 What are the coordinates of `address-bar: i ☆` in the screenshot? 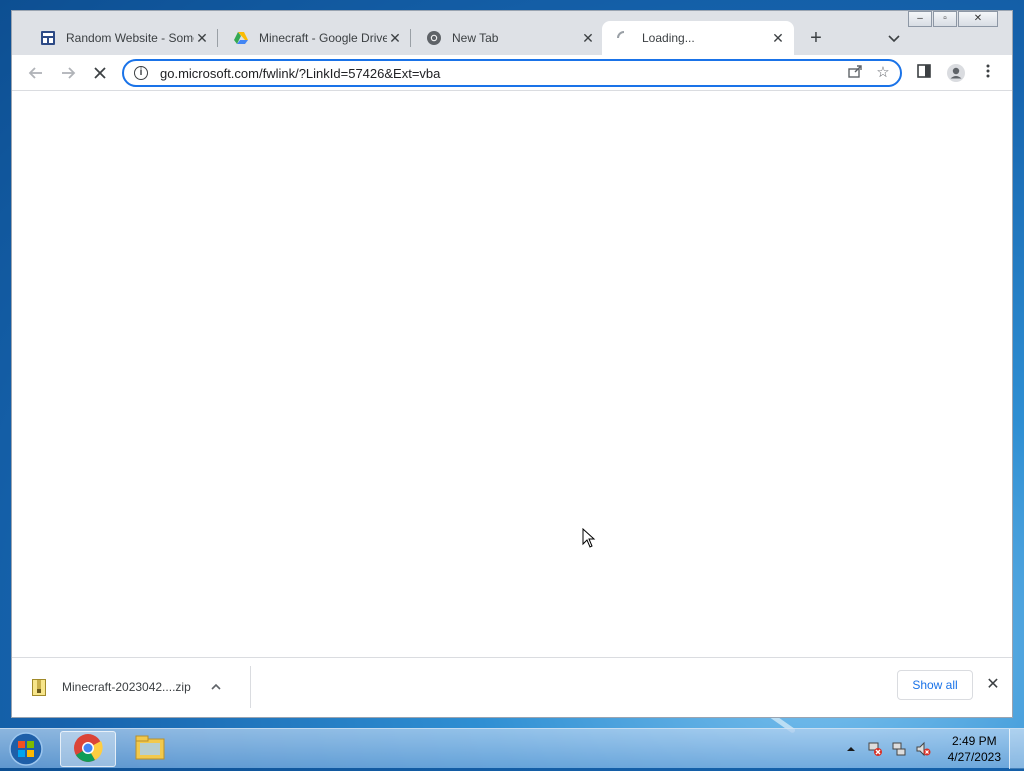 It's located at (512, 73).